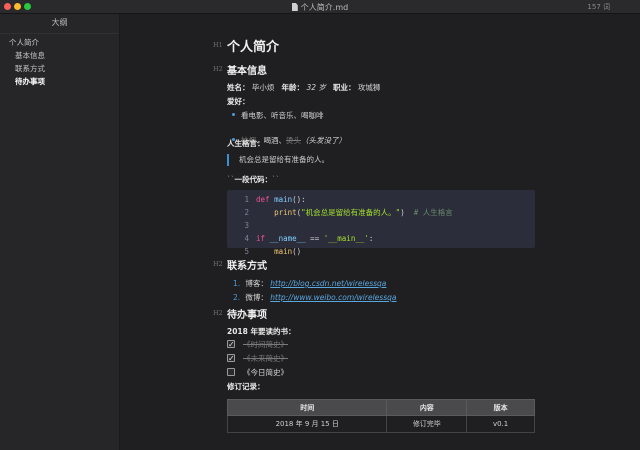 The width and height of the screenshot is (640, 450). I want to click on h2-contact: H2 联系方式, so click(374, 264).